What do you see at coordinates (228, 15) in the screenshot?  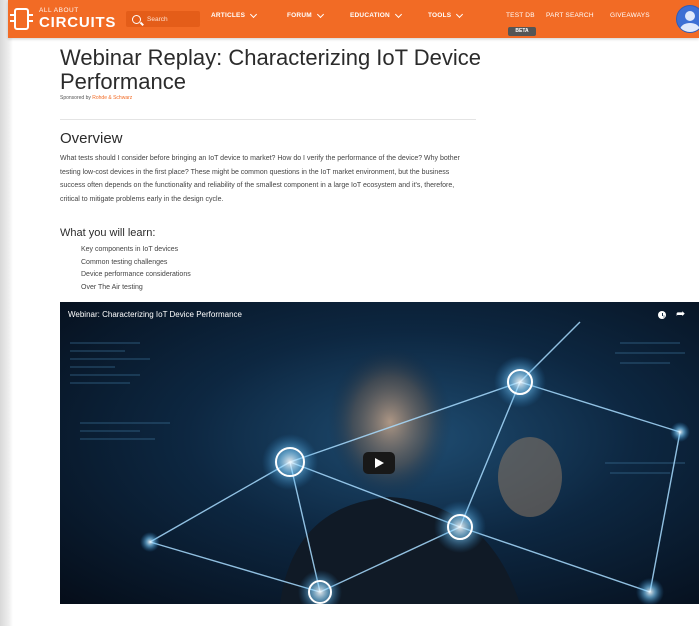 I see `nav-articles-label: ARTICLES` at bounding box center [228, 15].